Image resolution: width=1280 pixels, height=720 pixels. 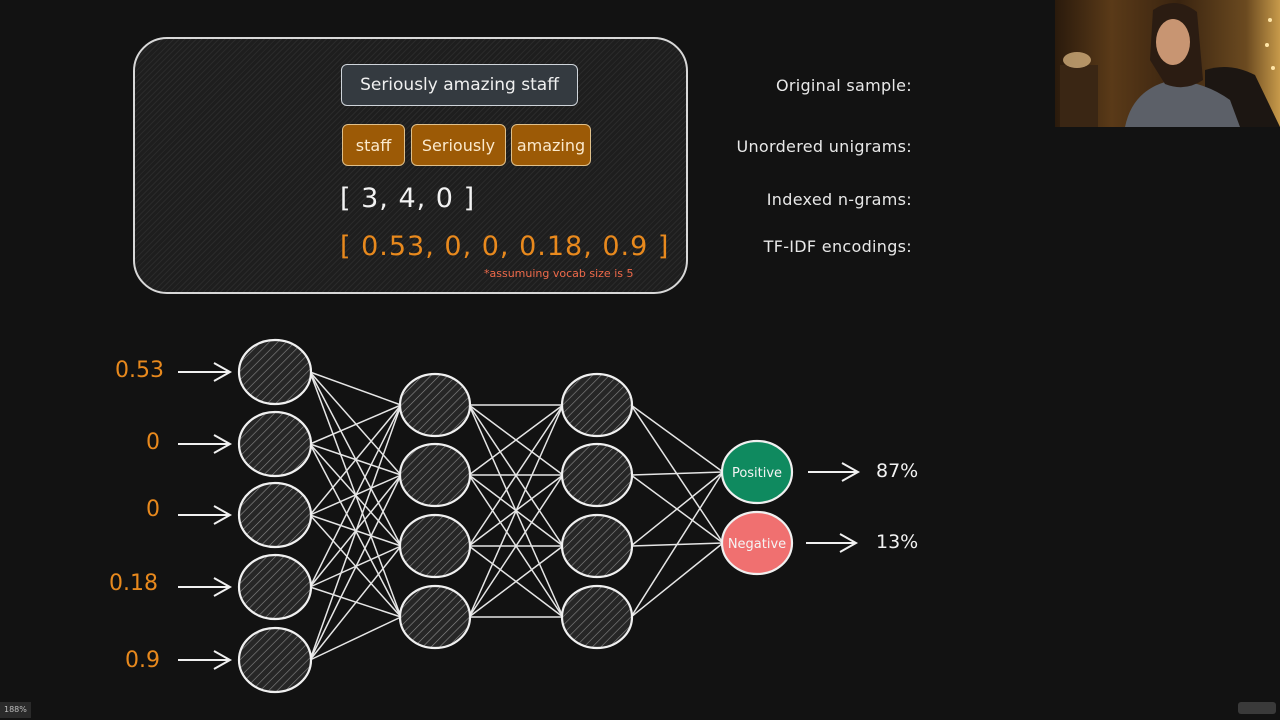 I want to click on output-node-label: Negative, so click(x=757, y=544).